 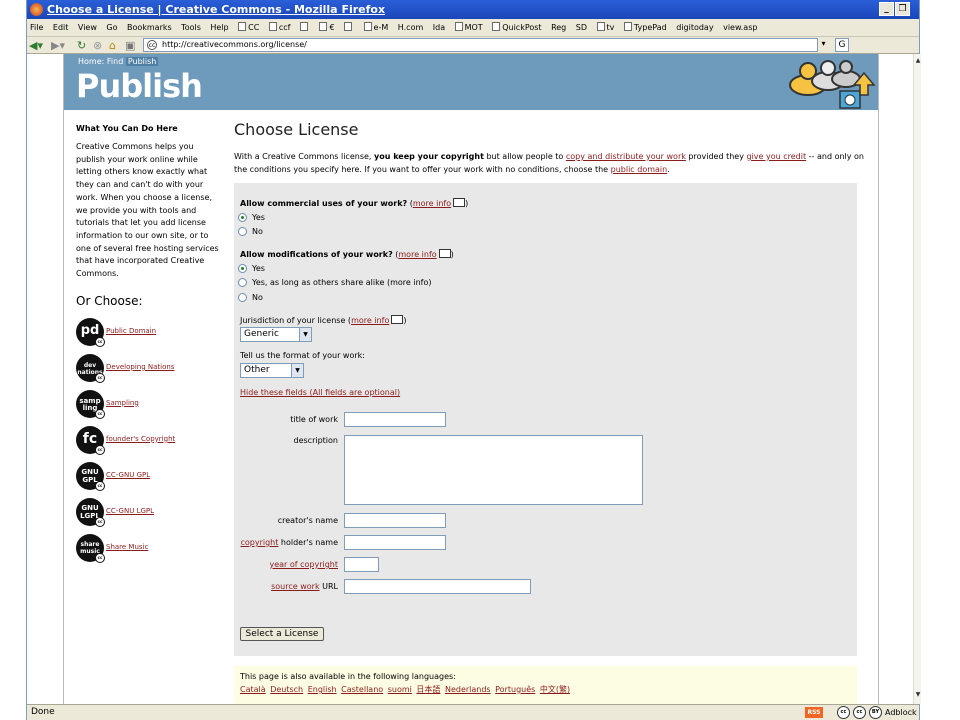 I want to click on breadcrumb-find: Find, so click(x=115, y=61).